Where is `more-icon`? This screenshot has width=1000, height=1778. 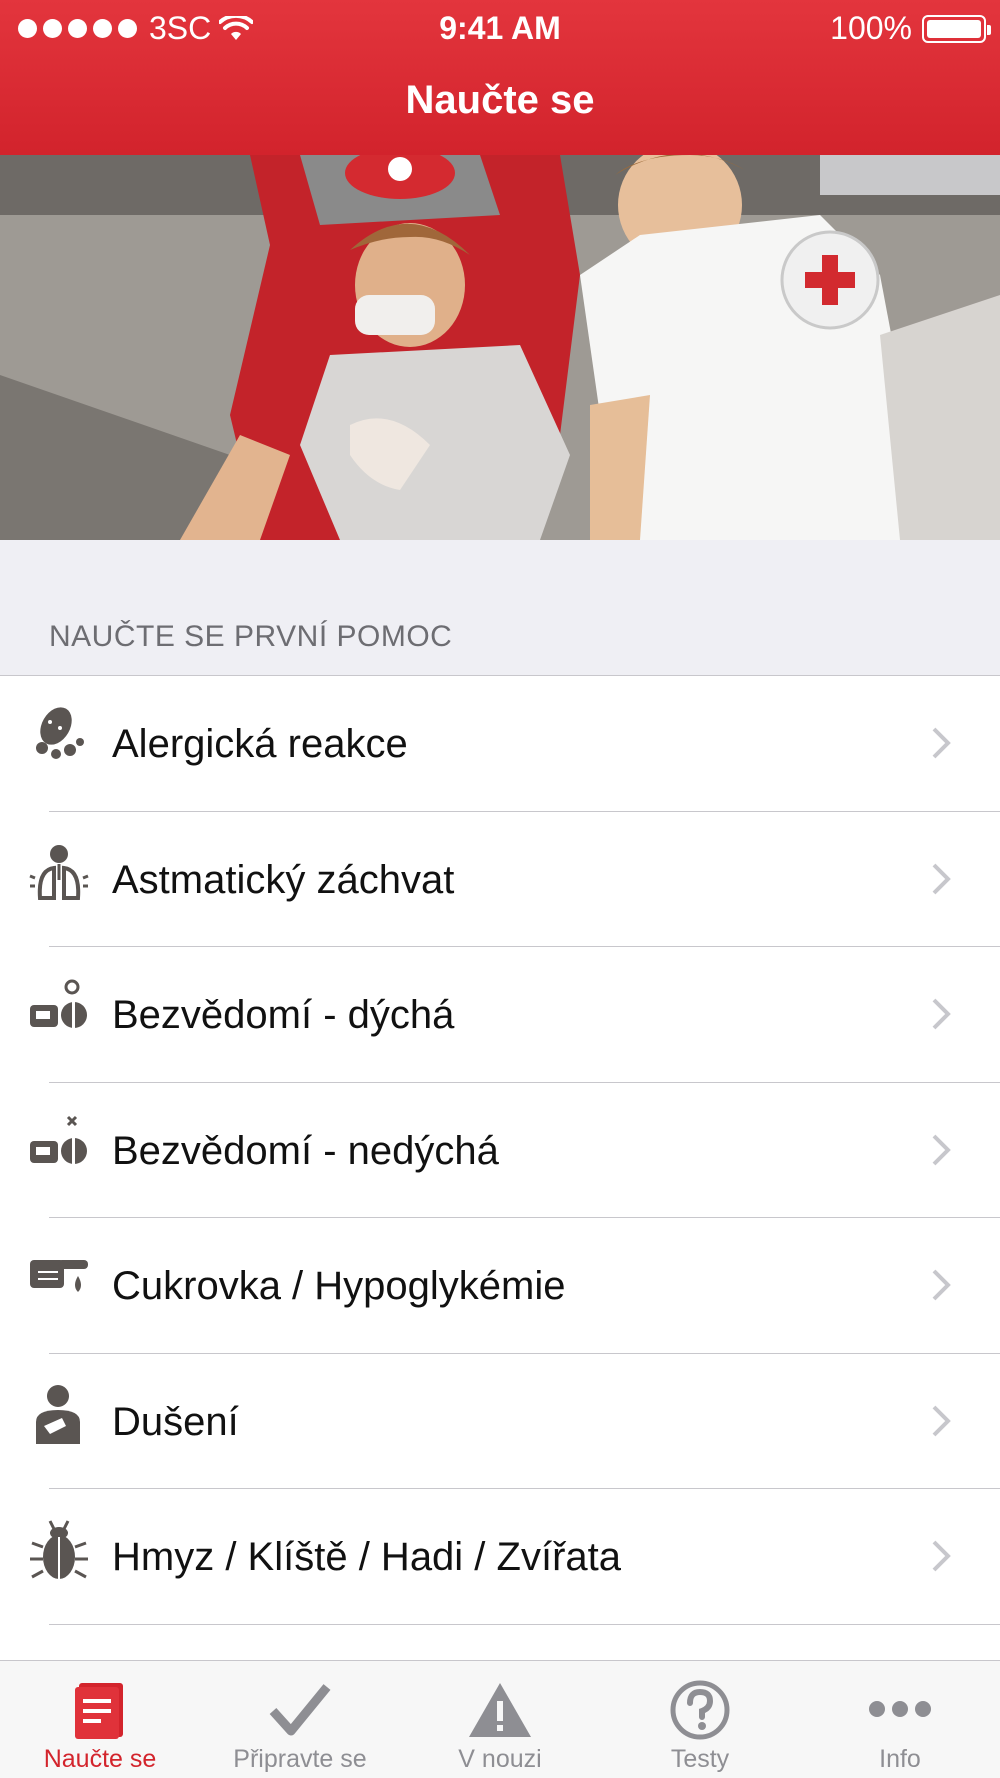
more-icon is located at coordinates (900, 1709).